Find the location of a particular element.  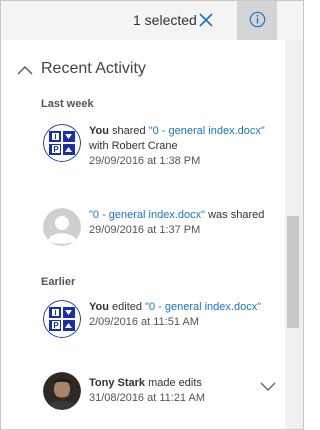

recent-activity-header: Recent Activity is located at coordinates (127, 72).